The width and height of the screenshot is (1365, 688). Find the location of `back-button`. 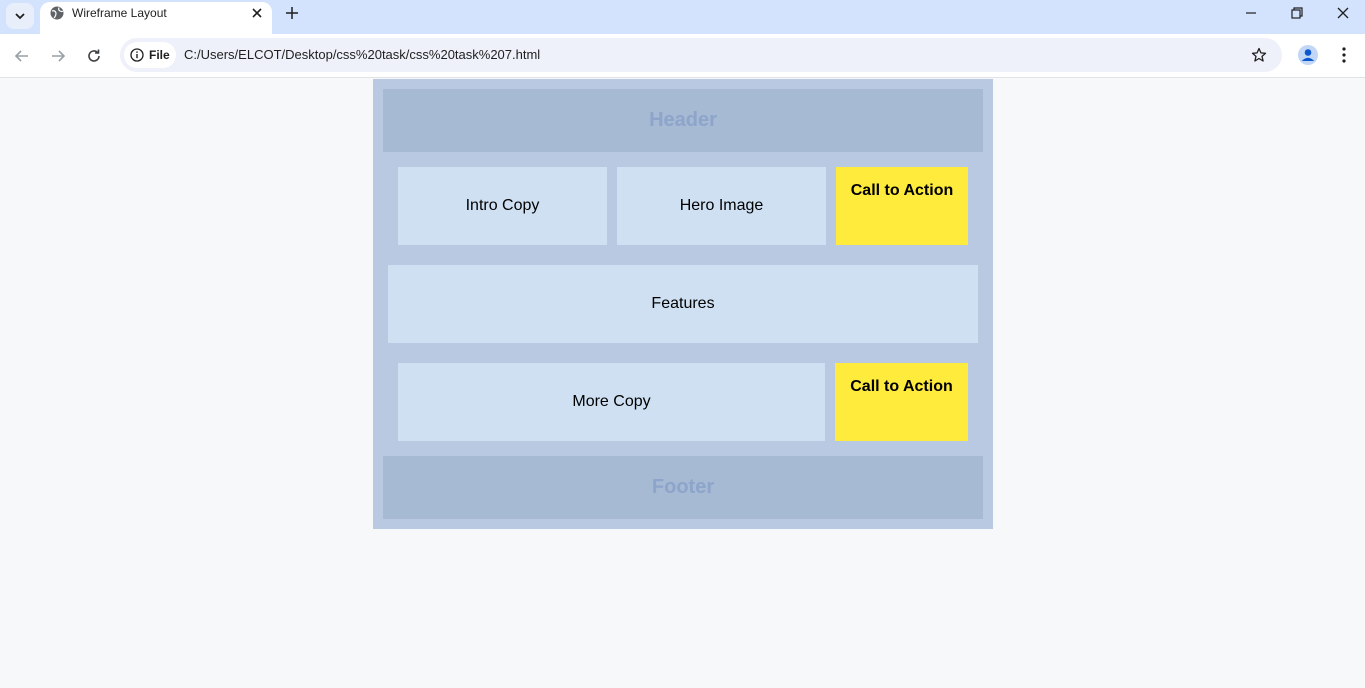

back-button is located at coordinates (22, 56).